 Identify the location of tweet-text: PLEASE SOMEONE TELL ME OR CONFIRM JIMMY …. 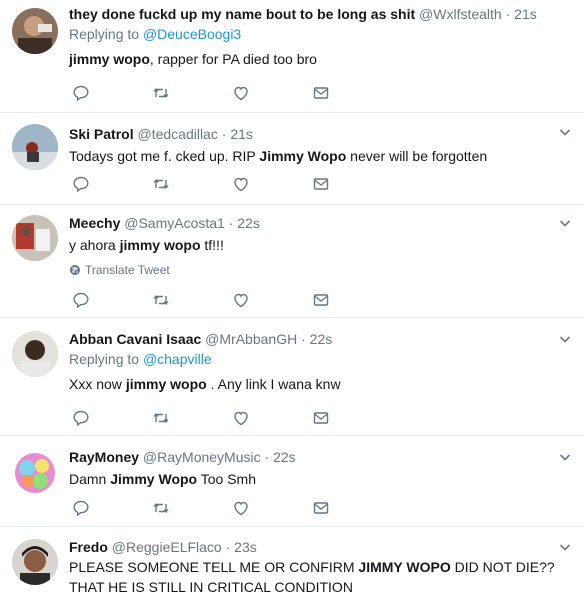
(319, 577).